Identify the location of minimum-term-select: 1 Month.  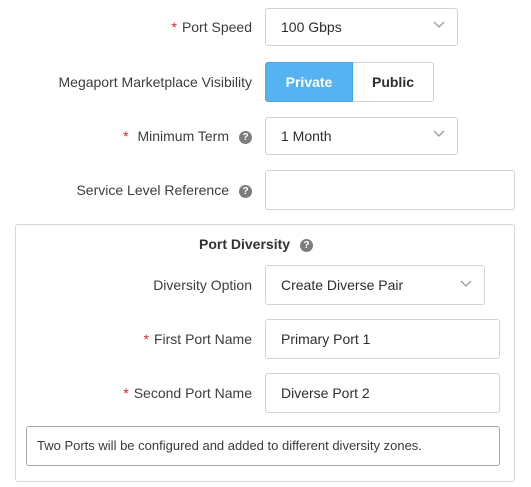
(361, 136).